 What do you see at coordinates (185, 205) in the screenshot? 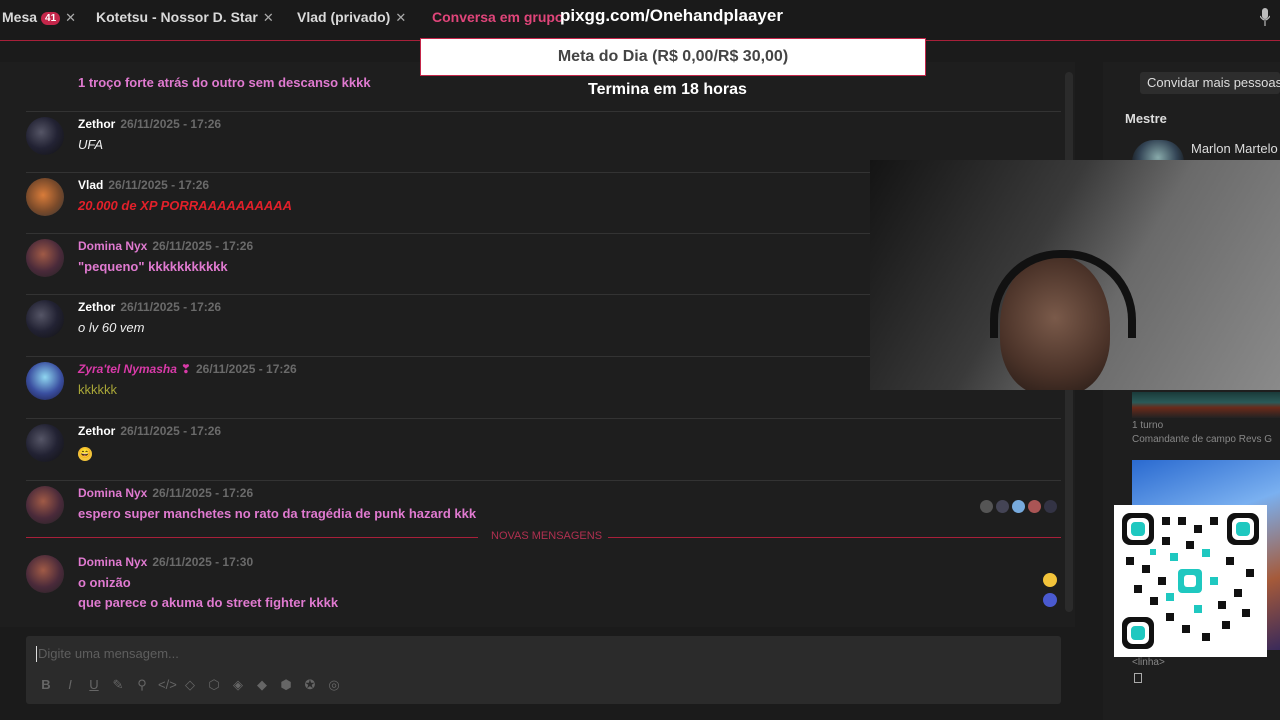
I see `message-text: 20.000 de XP PORRAAAAAAAAAA` at bounding box center [185, 205].